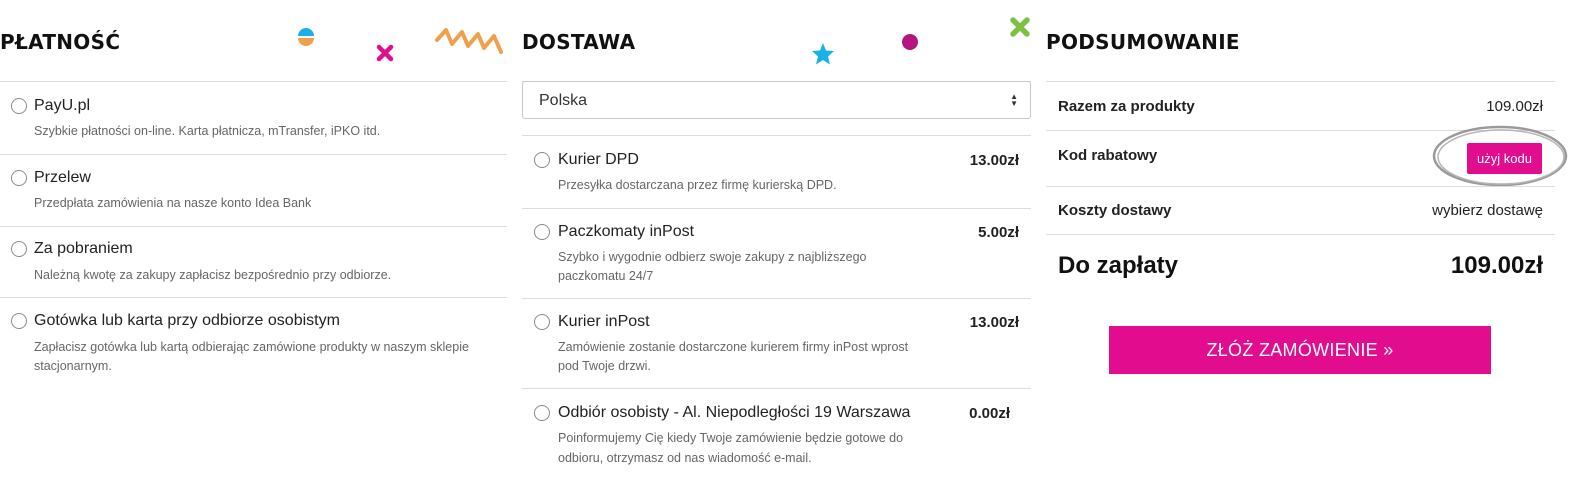 Image resolution: width=1580 pixels, height=504 pixels. What do you see at coordinates (1118, 265) in the screenshot?
I see `grand-total-label: Do zapłaty` at bounding box center [1118, 265].